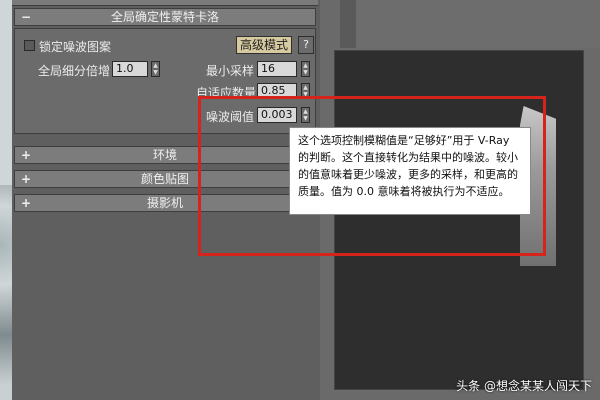 The image size is (600, 400). I want to click on min-samples-input: 16, so click(277, 69).